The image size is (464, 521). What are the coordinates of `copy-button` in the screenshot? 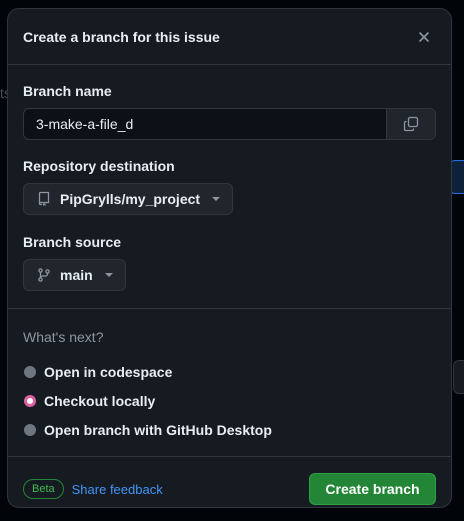 It's located at (410, 124).